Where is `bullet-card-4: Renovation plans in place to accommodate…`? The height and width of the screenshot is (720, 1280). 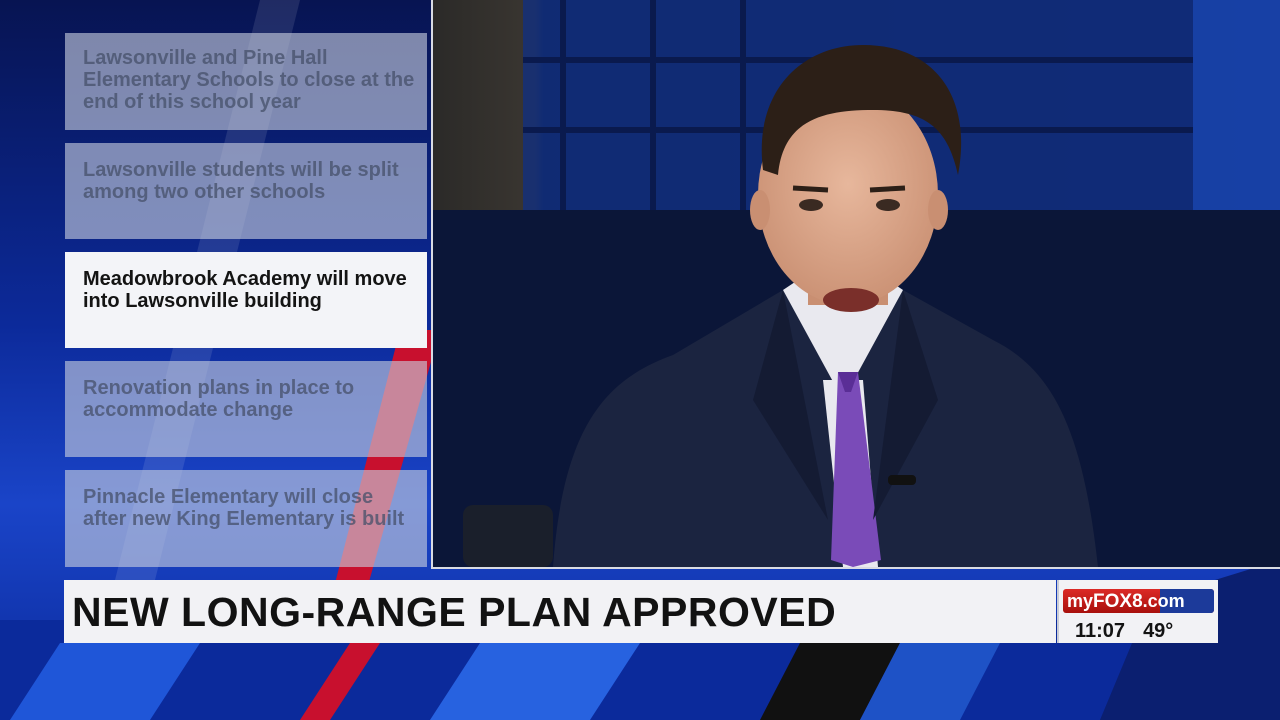 bullet-card-4: Renovation plans in place to accommodate… is located at coordinates (246, 409).